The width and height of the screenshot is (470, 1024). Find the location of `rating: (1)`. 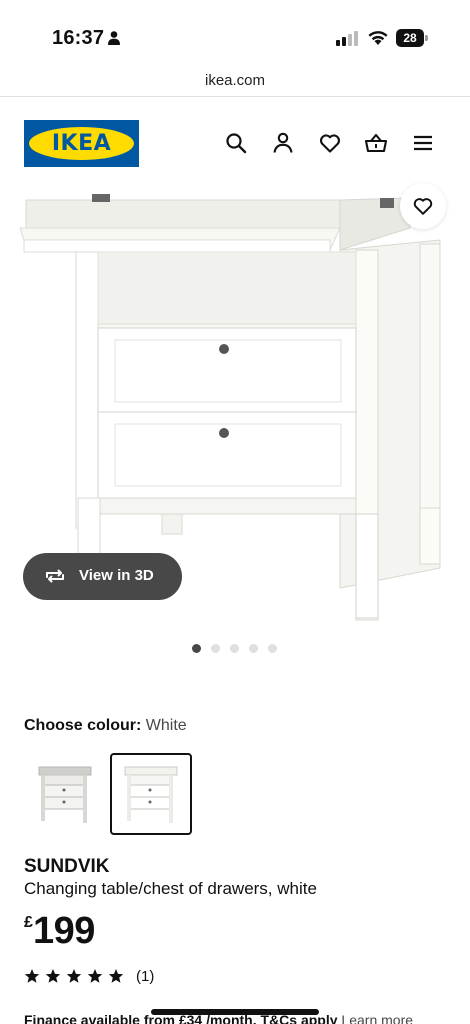

rating: (1) is located at coordinates (114, 978).